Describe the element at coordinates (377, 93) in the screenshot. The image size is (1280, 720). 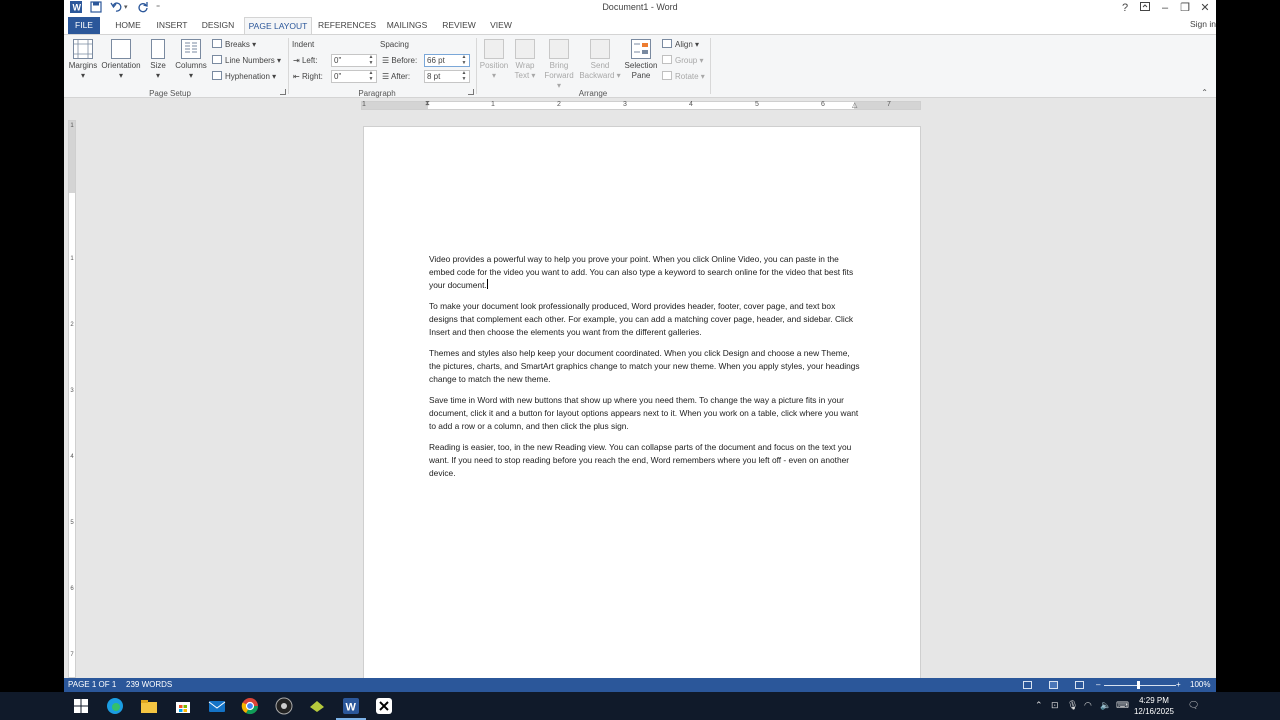
I see `paragraph-group-label: Paragraph` at that location.